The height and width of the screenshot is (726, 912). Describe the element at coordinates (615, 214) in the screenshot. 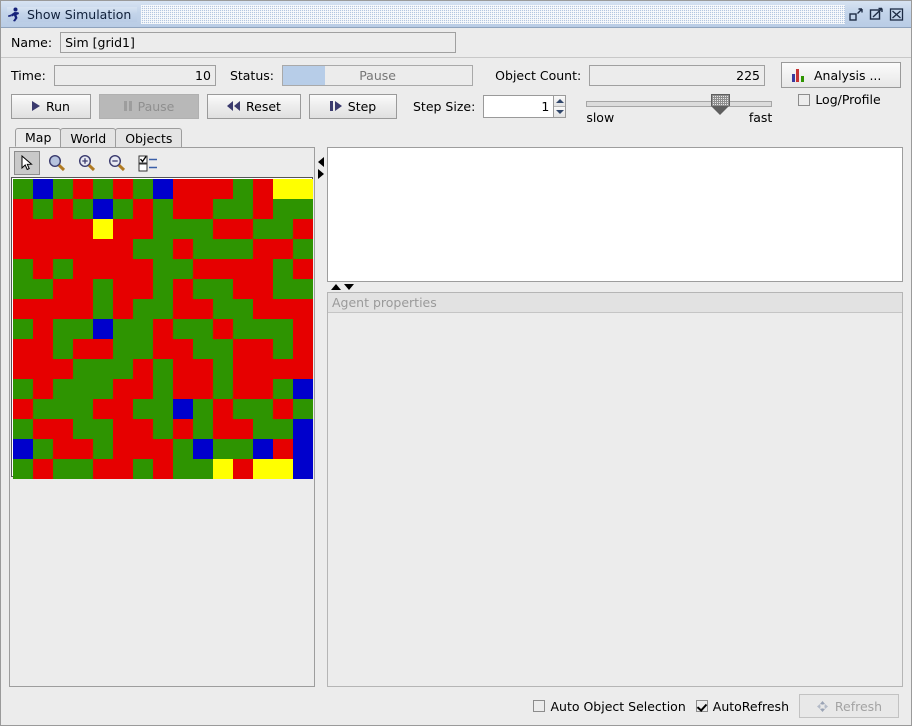

I see `object-list` at that location.